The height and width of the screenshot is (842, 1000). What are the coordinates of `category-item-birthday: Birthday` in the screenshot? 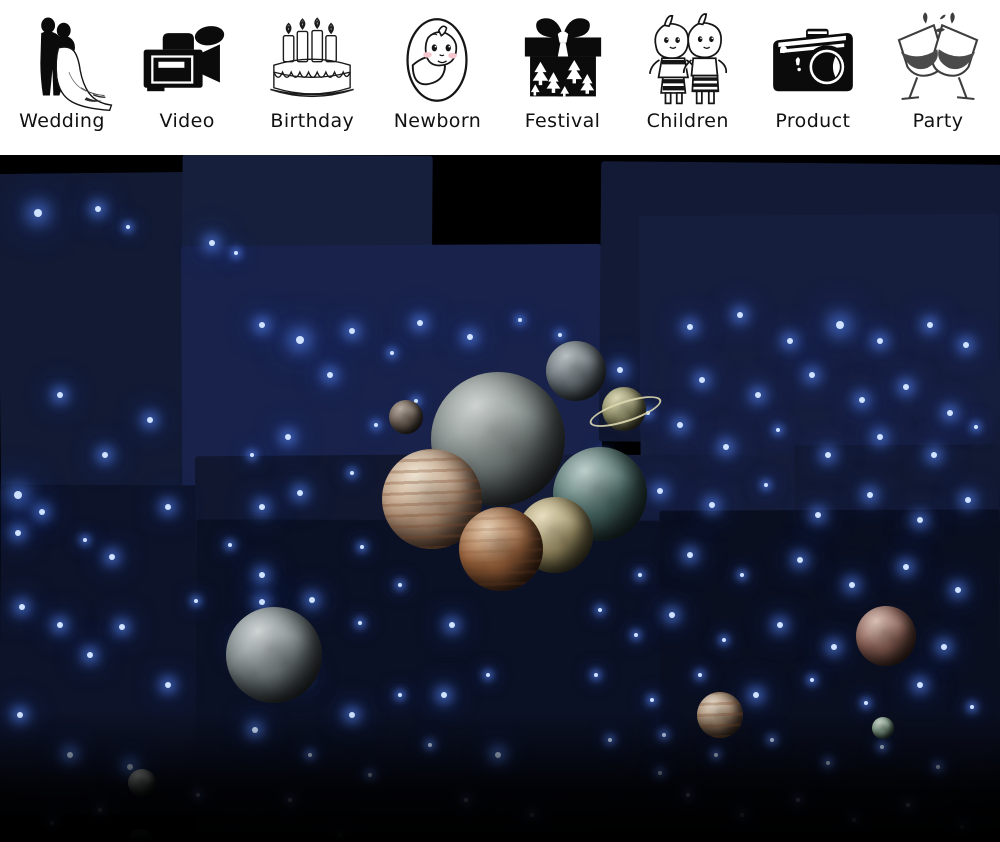 It's located at (312, 80).